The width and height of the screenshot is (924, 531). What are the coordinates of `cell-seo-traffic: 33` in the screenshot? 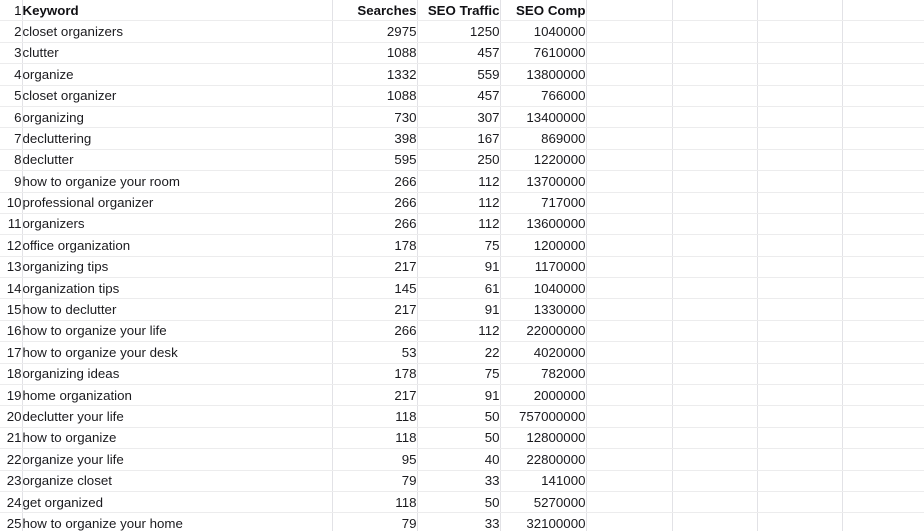 It's located at (459, 481).